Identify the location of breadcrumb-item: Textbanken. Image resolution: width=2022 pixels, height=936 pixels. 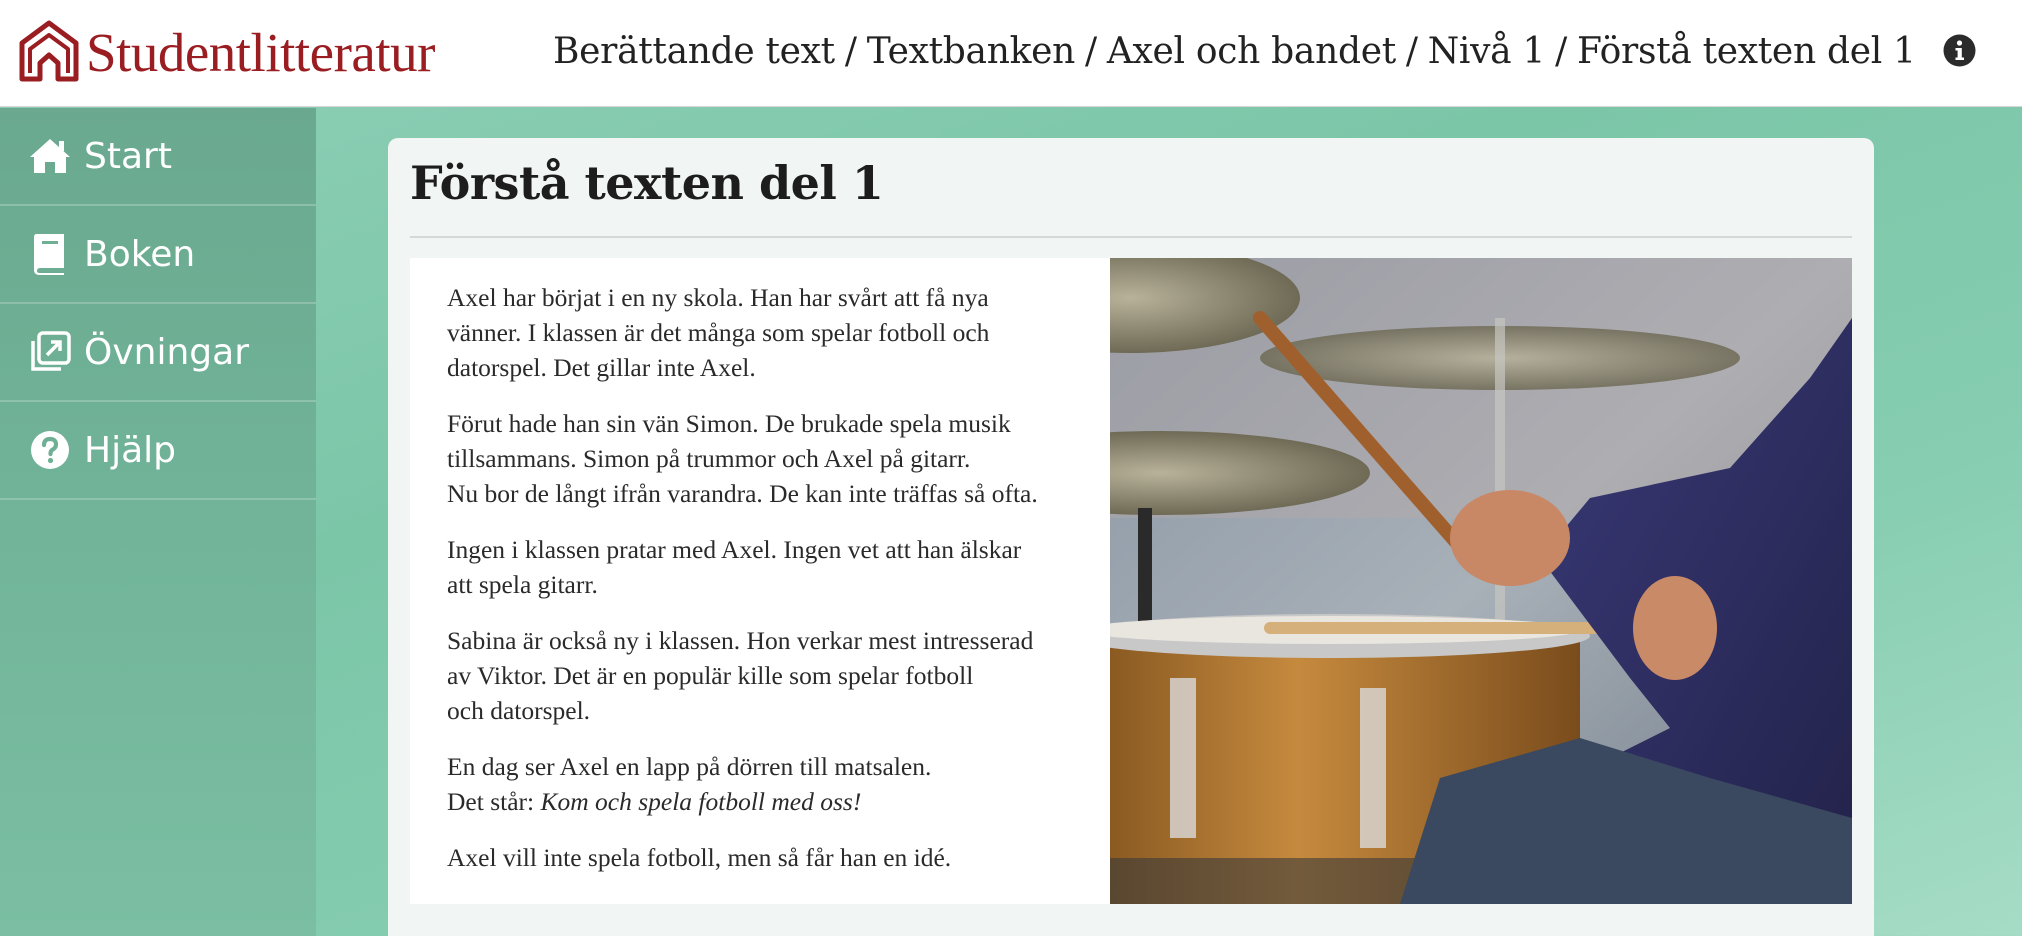
(971, 51).